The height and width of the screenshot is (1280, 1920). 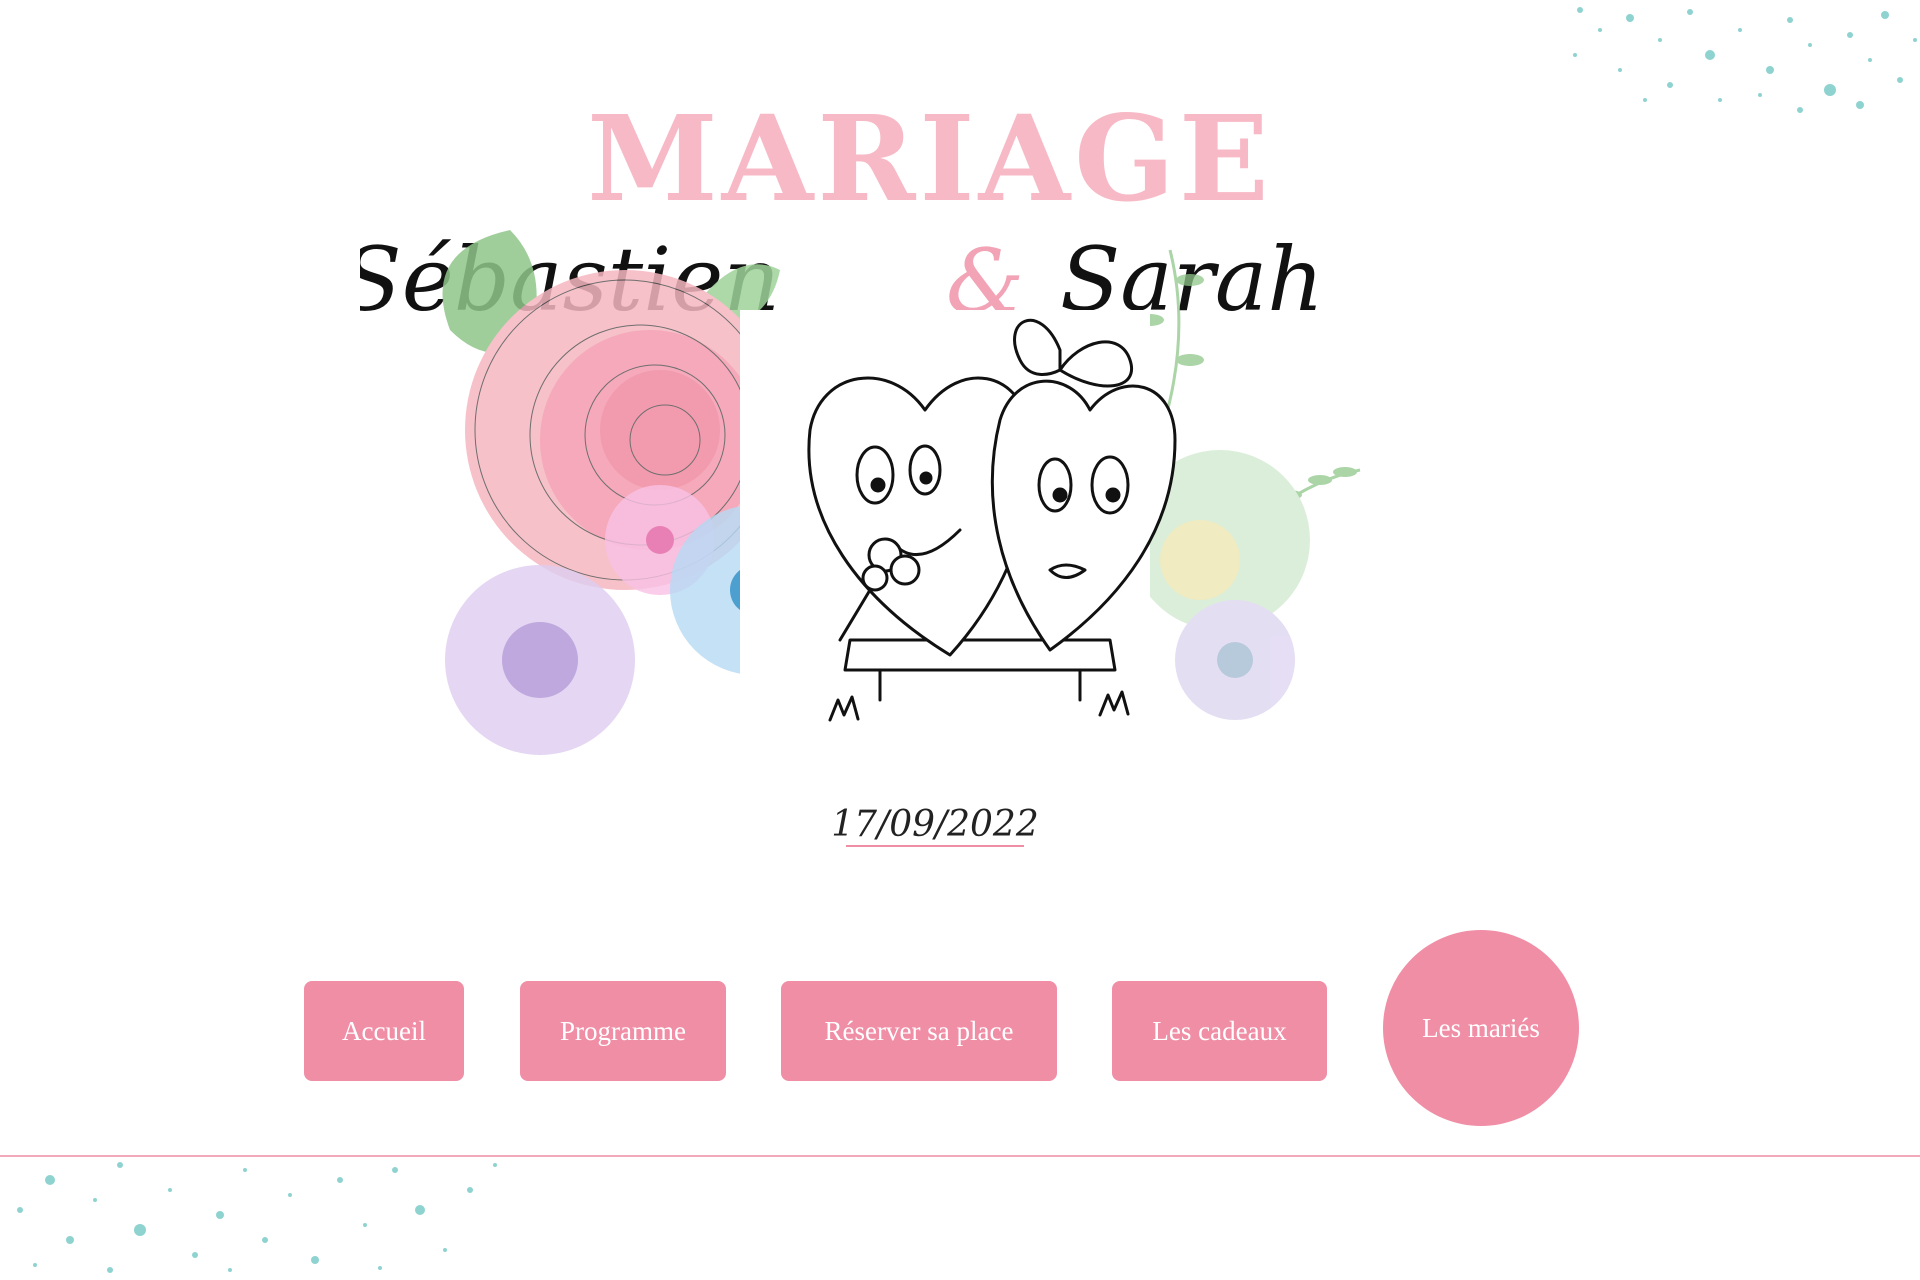 I want to click on nav-cadeaux-button: Les cadeaux, so click(x=1219, y=1031).